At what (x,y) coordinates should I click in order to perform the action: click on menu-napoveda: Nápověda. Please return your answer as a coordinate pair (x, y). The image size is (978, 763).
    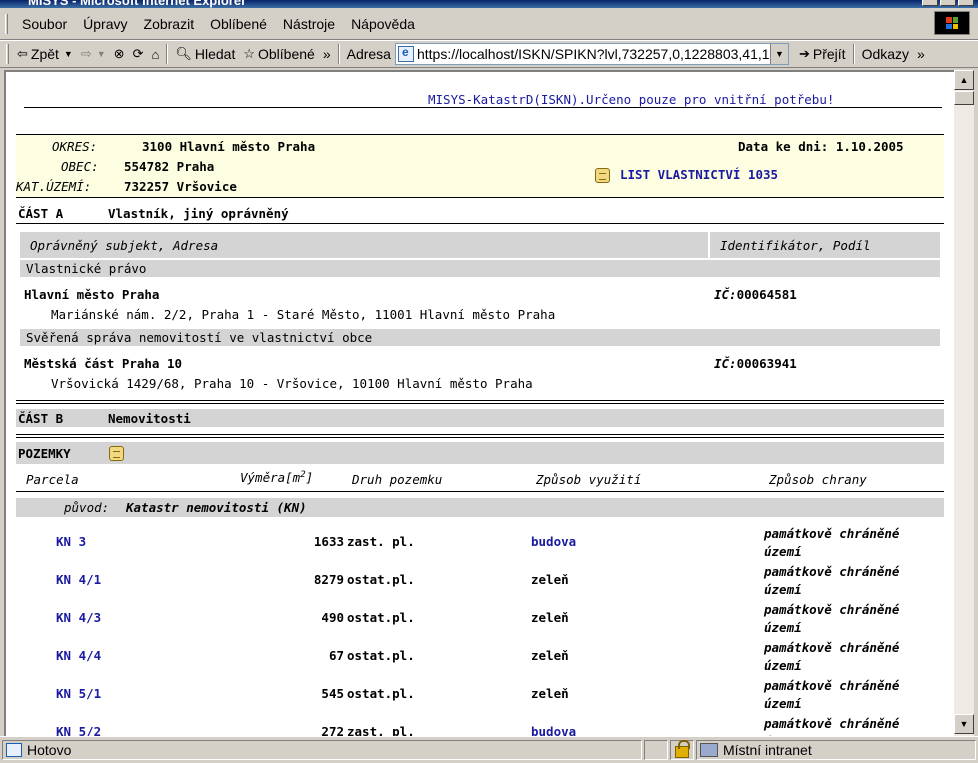
    Looking at the image, I should click on (383, 24).